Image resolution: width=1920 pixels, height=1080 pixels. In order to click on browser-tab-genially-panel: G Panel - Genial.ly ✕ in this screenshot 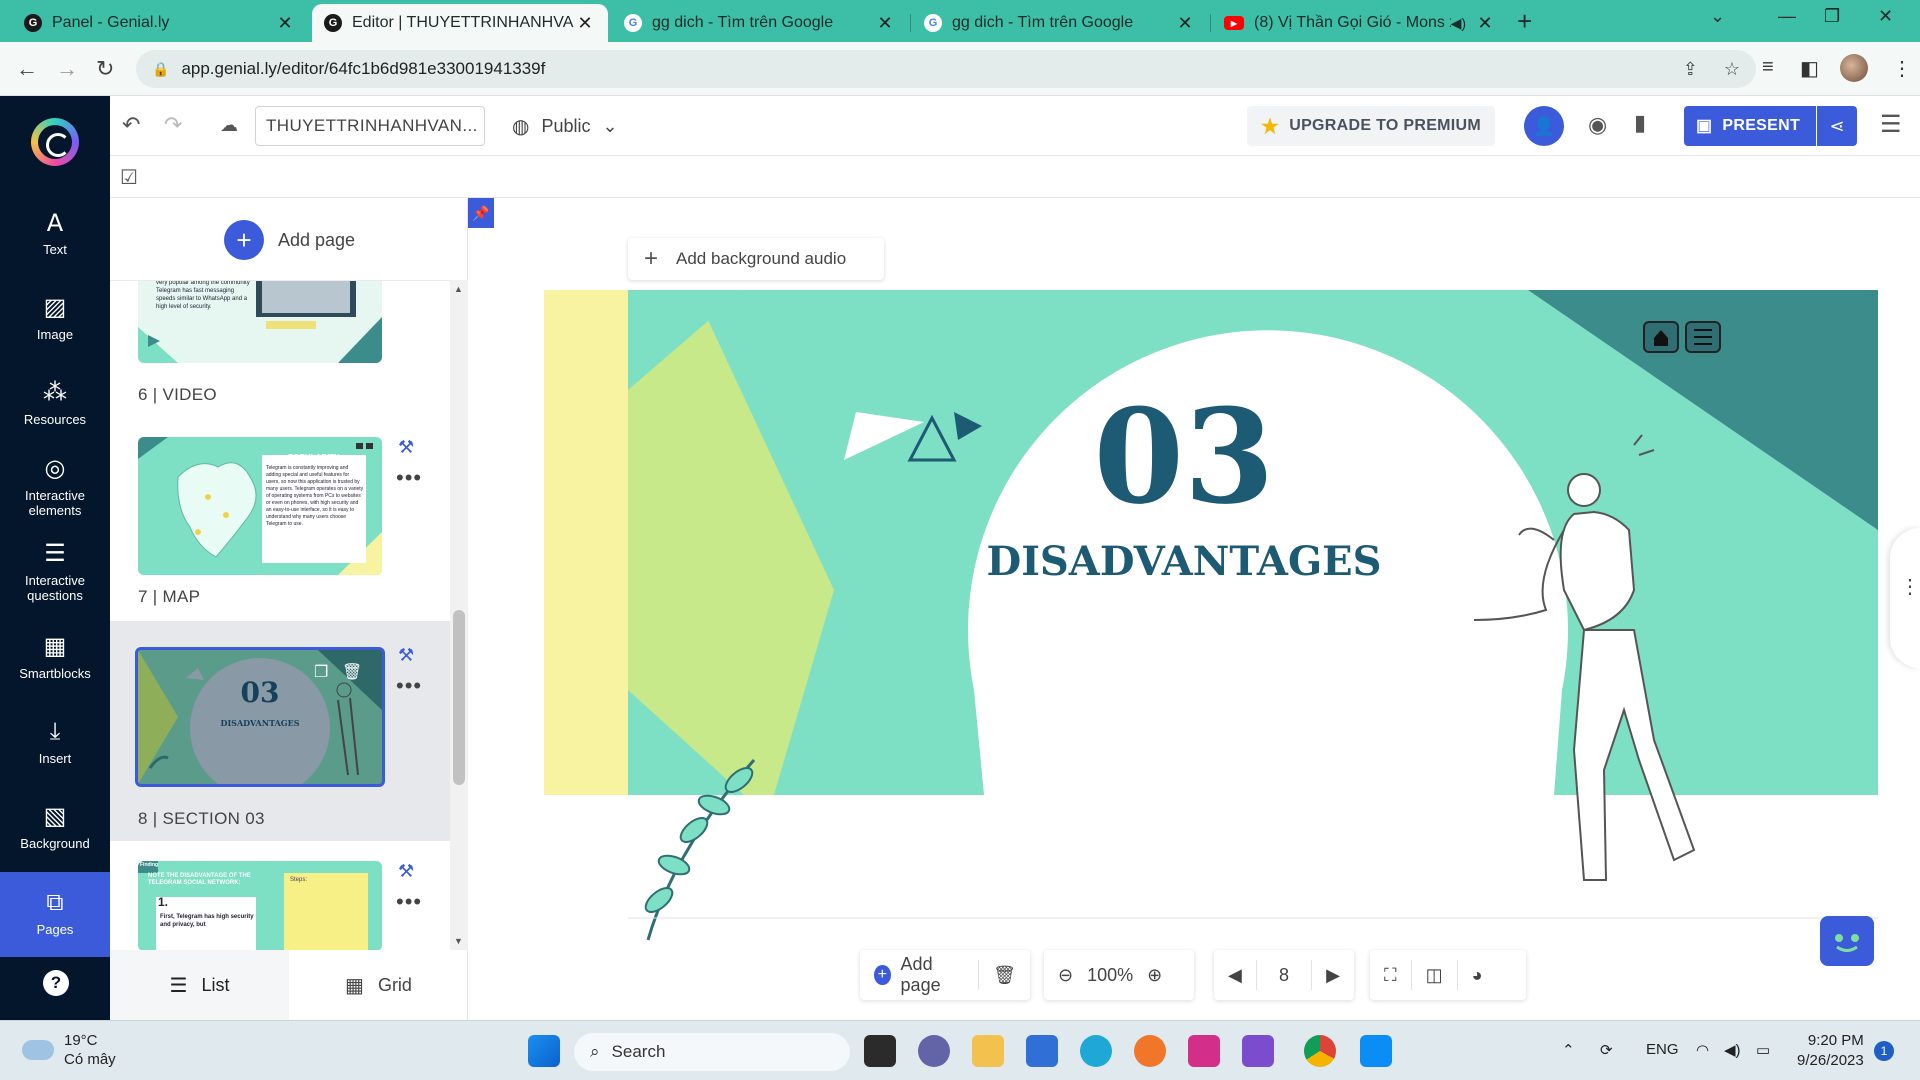, I will do `click(160, 23)`.